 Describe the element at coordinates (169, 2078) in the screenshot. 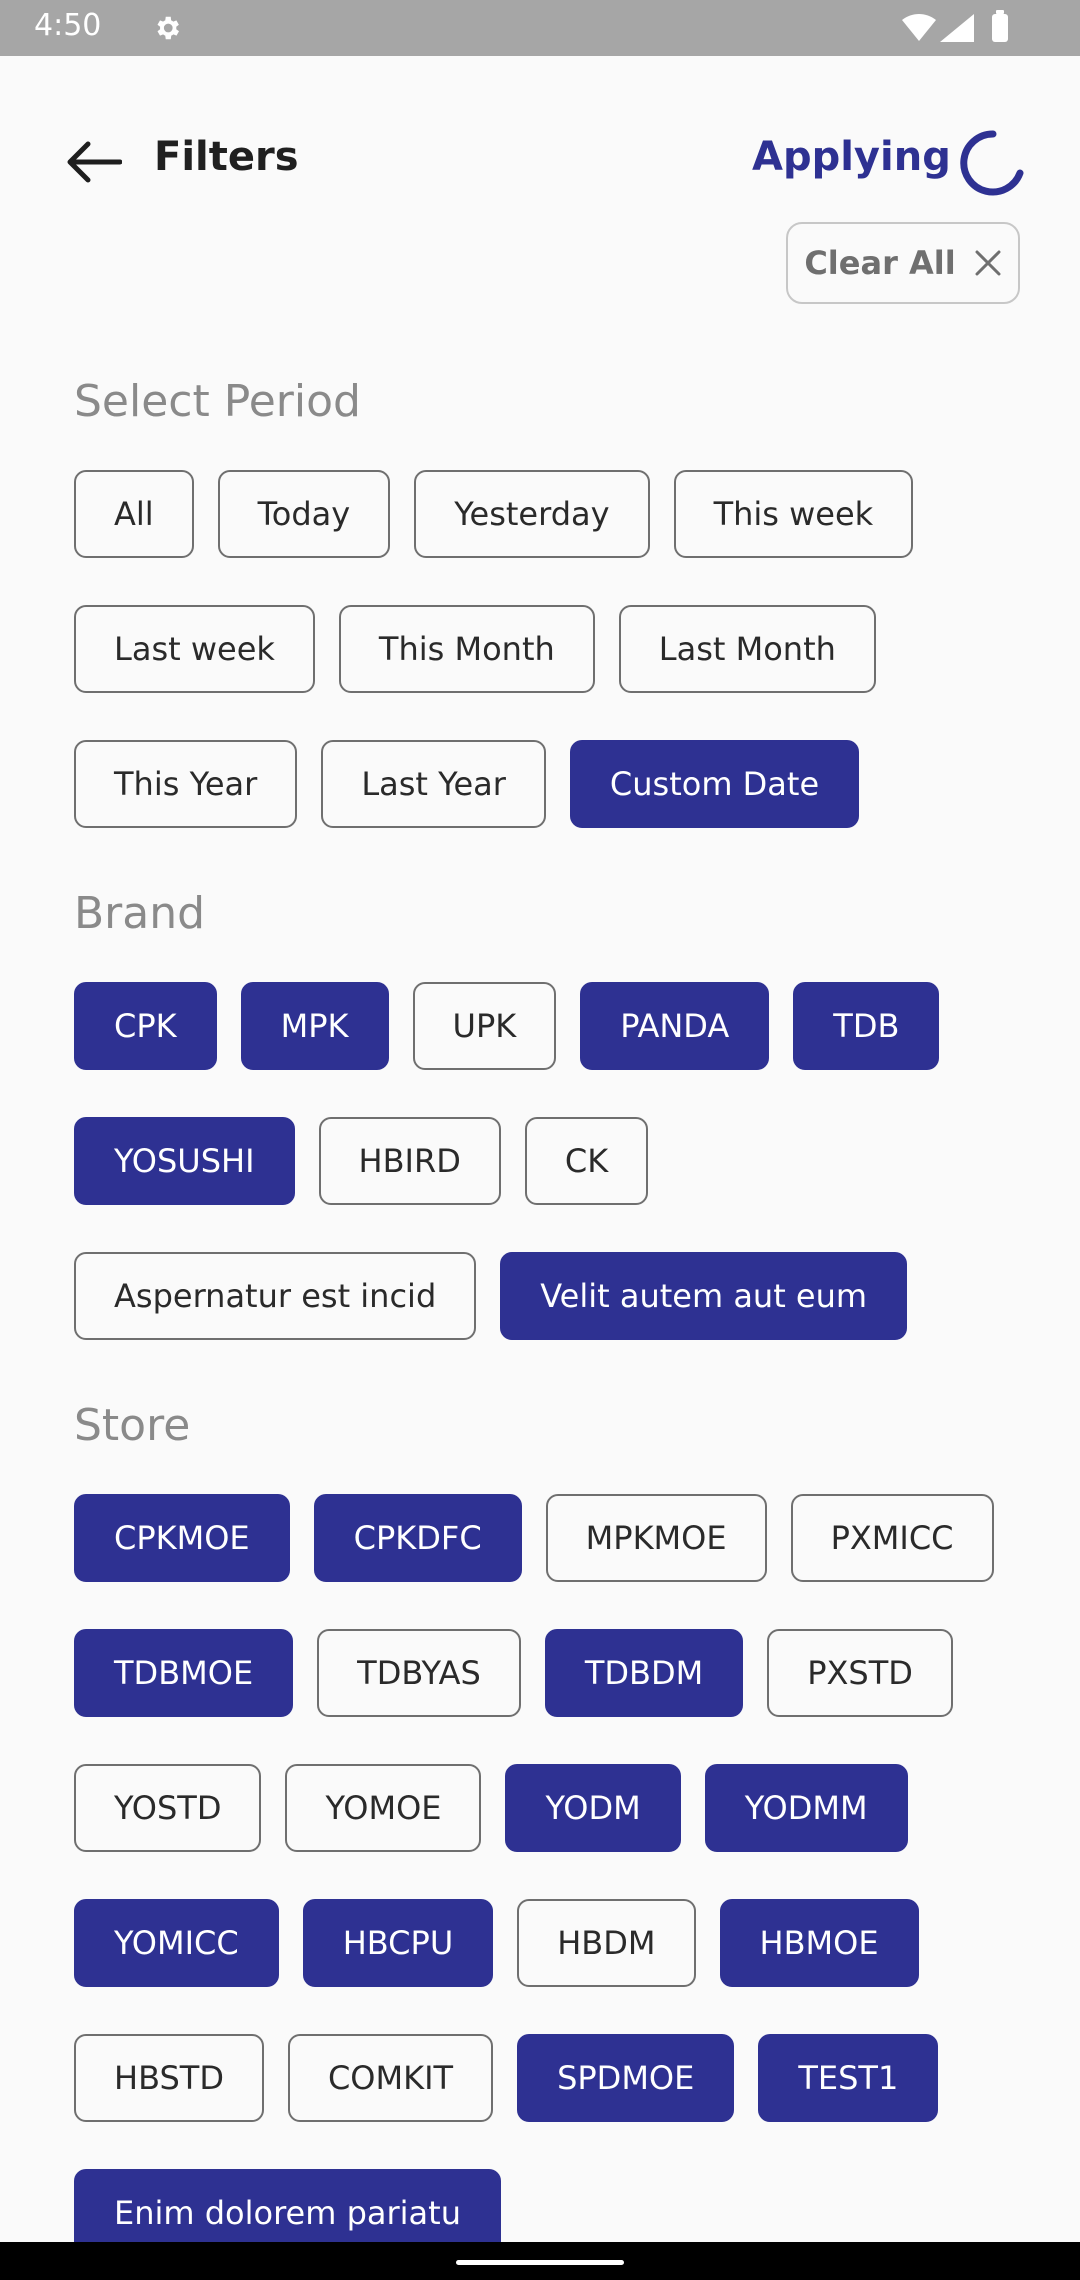

I see `store-chip: HBSTD` at that location.